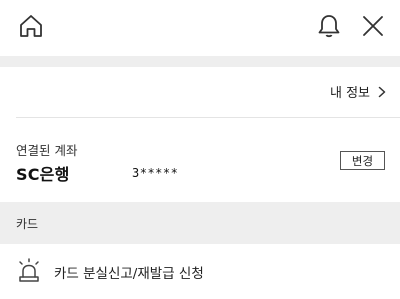  What do you see at coordinates (155, 173) in the screenshot?
I see `account-number: 3*****` at bounding box center [155, 173].